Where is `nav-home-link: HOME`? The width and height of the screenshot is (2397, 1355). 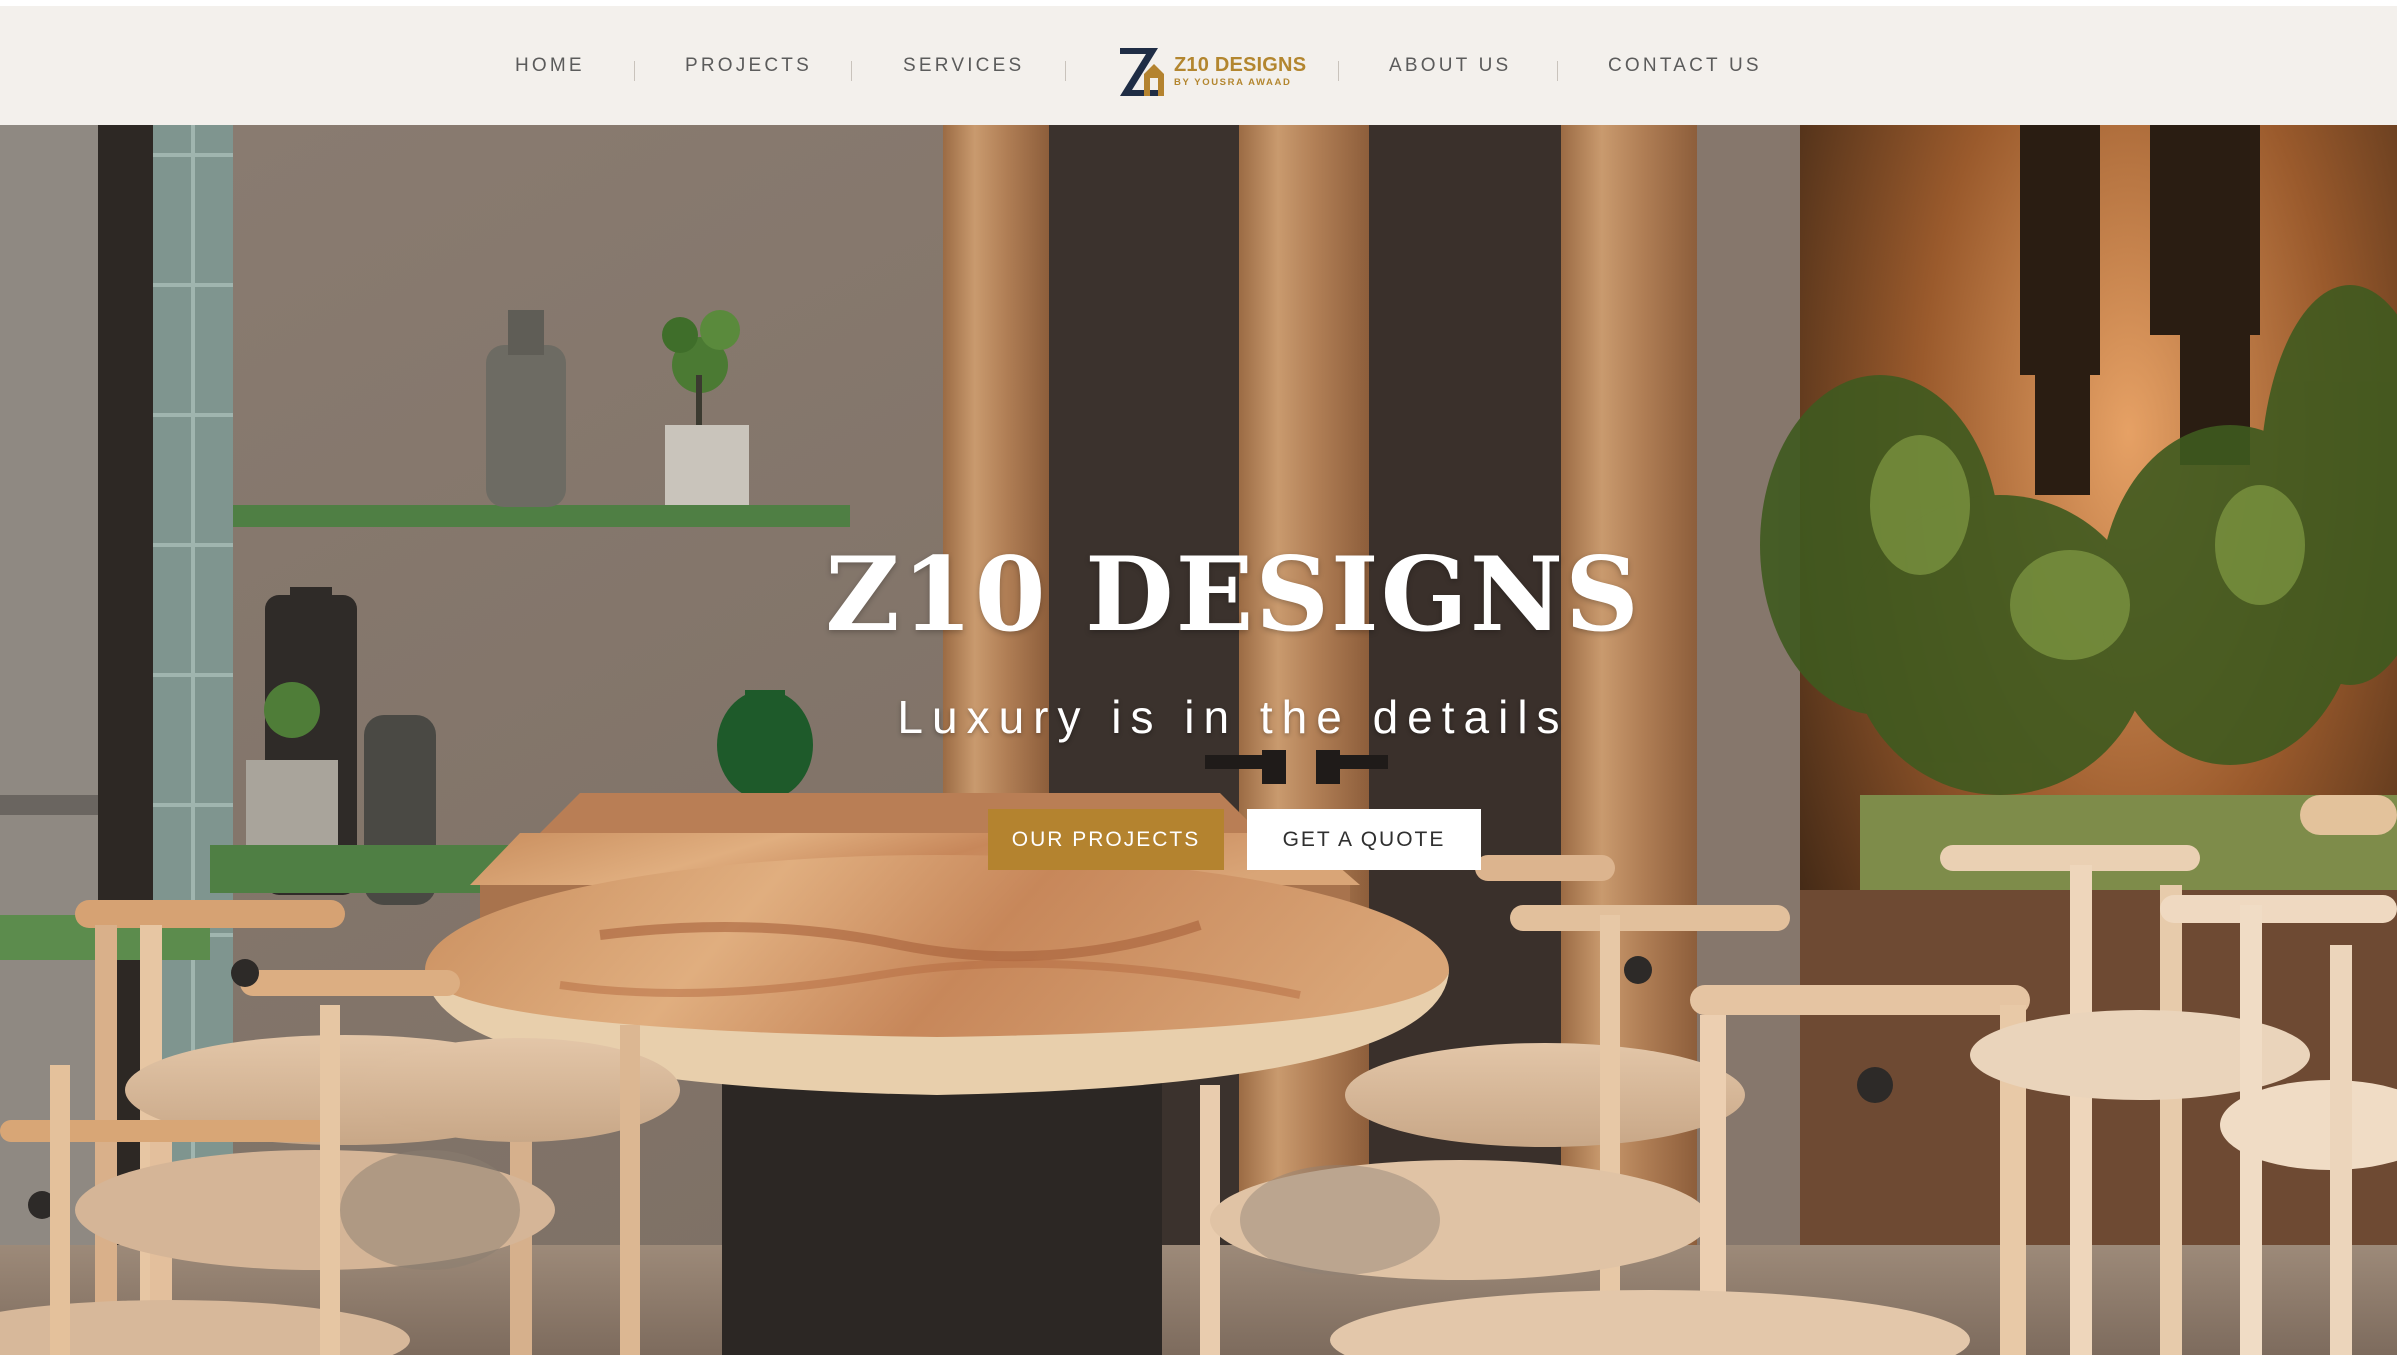 nav-home-link: HOME is located at coordinates (550, 65).